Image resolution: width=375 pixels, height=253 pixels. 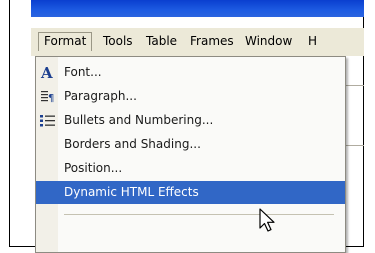 I want to click on svg-text: A, so click(x=46, y=72).